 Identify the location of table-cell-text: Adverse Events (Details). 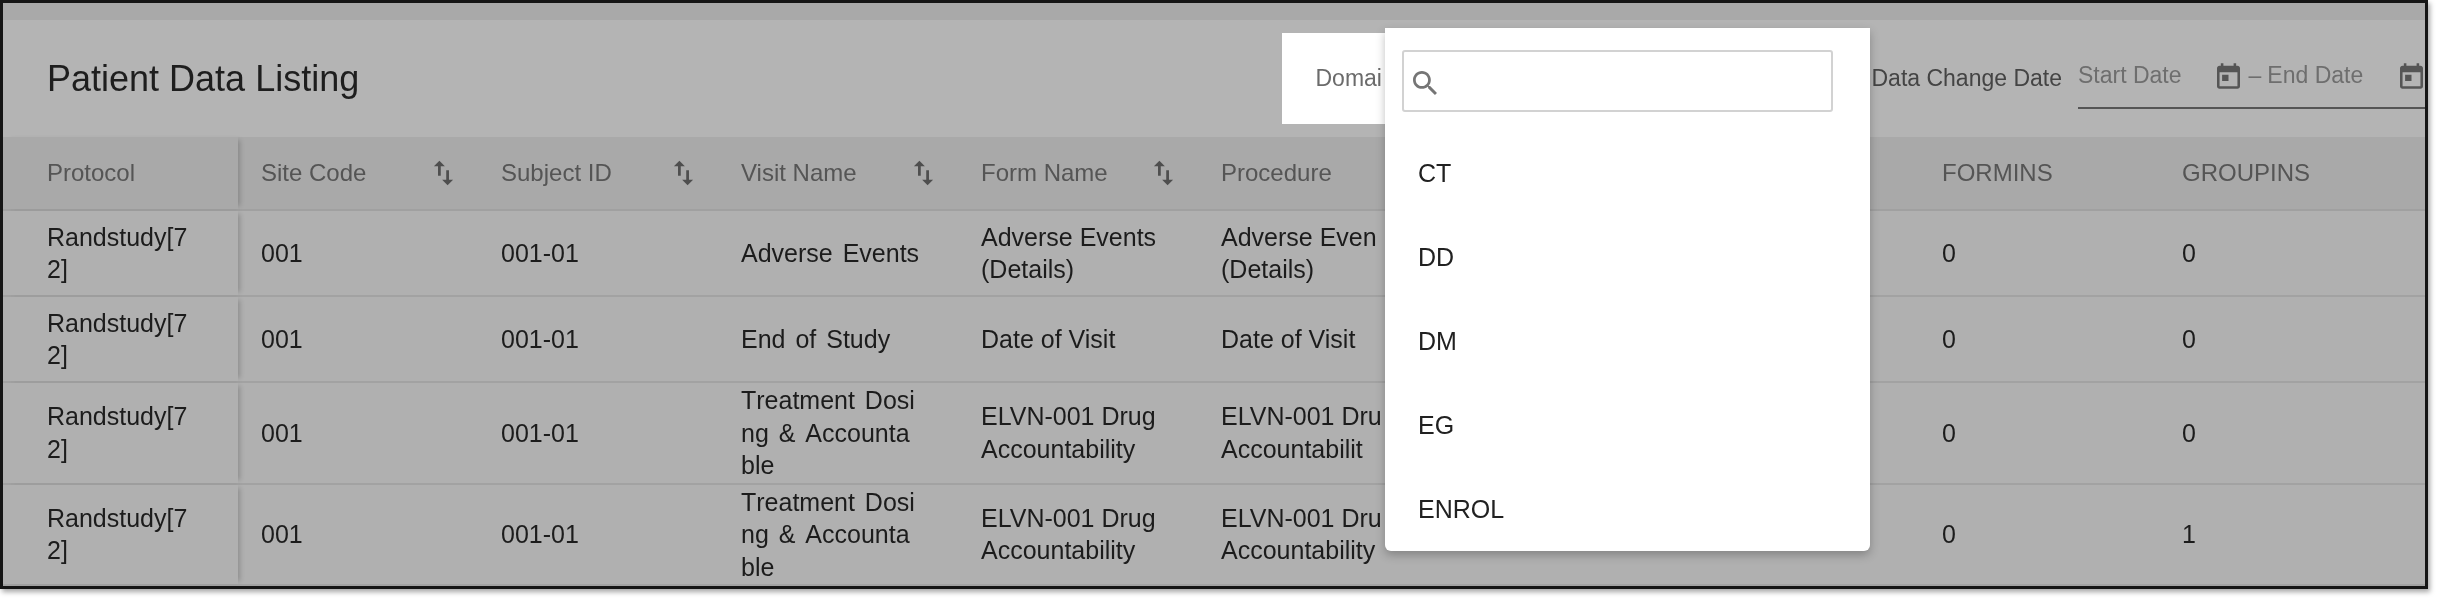
(1069, 253).